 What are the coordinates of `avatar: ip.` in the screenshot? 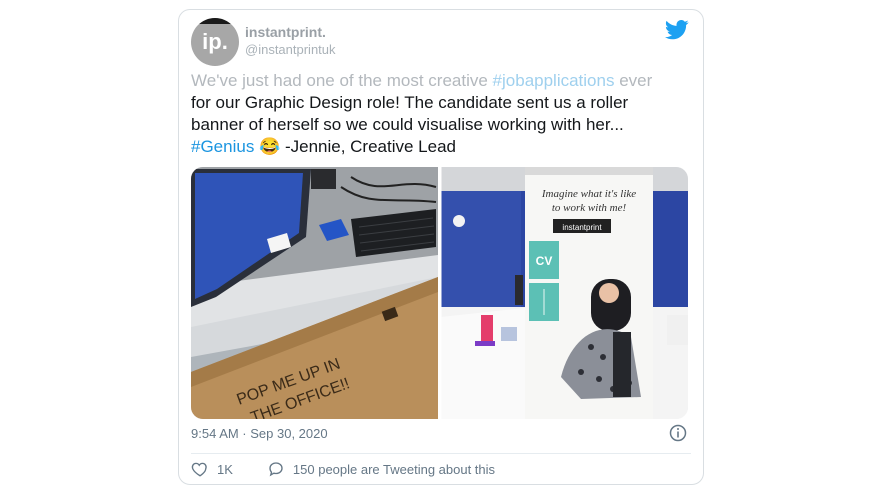 It's located at (215, 42).